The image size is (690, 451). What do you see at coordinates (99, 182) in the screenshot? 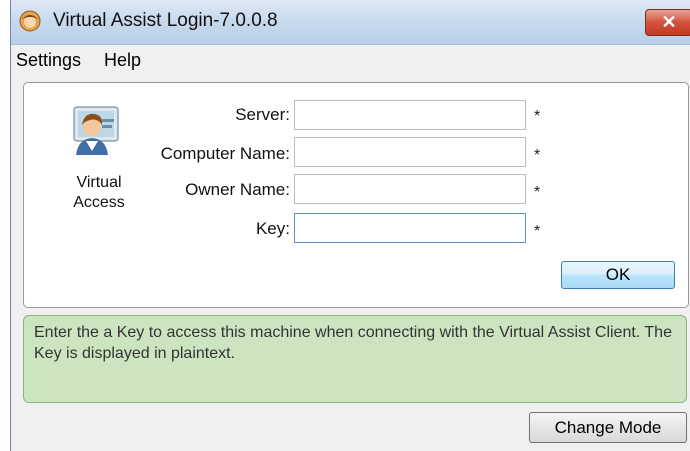
I see `virtual-access-label-line1: Virtual` at bounding box center [99, 182].